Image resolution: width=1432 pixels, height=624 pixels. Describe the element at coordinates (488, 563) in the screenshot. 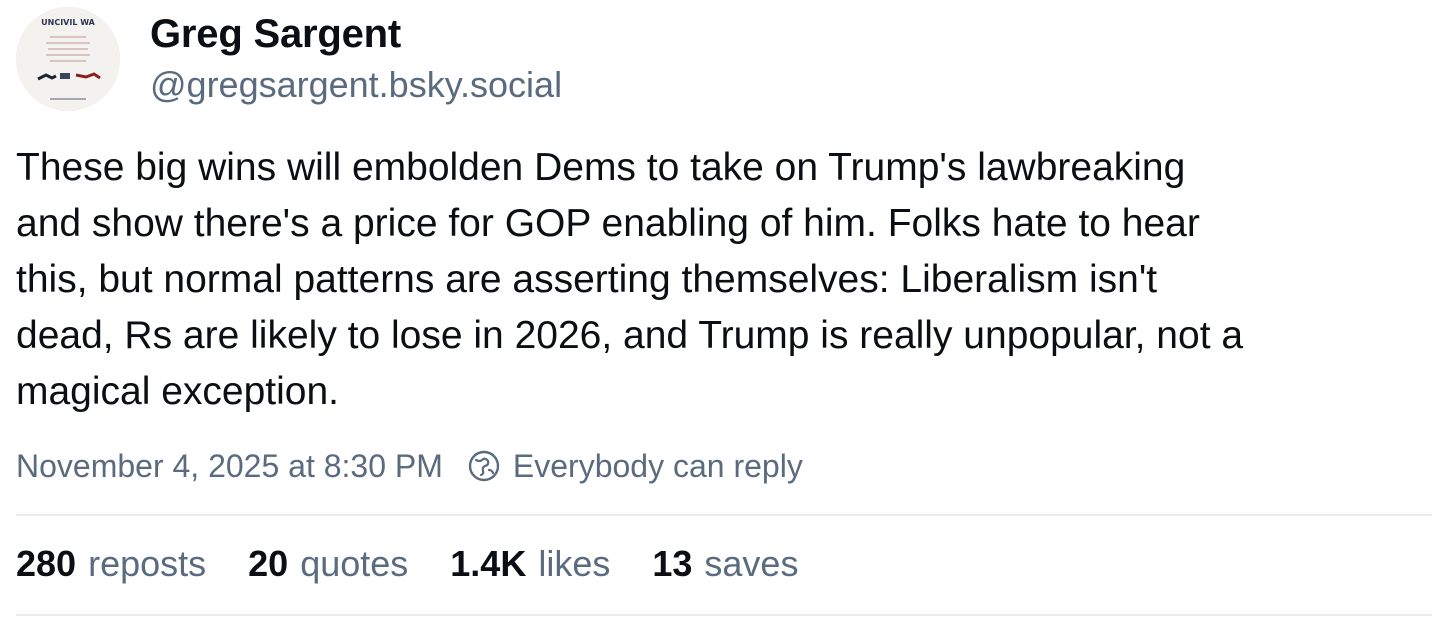

I see `likes-count: 1.4K` at that location.